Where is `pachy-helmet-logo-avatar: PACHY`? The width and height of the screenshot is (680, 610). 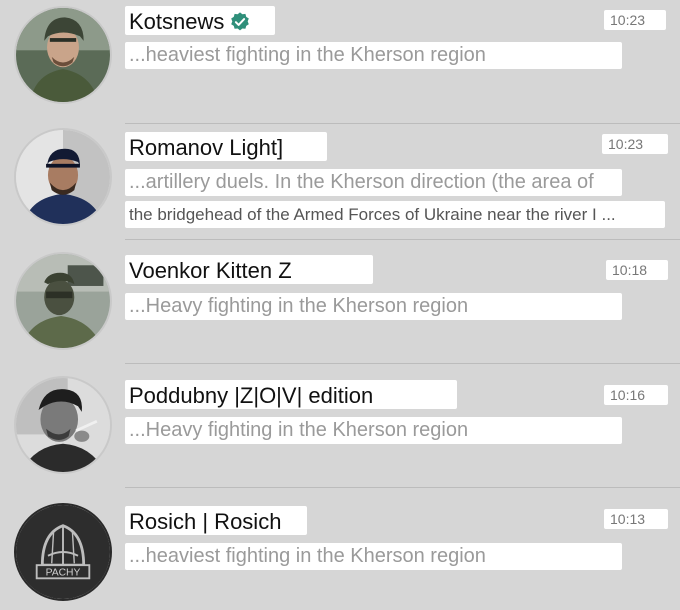 pachy-helmet-logo-avatar: PACHY is located at coordinates (63, 552).